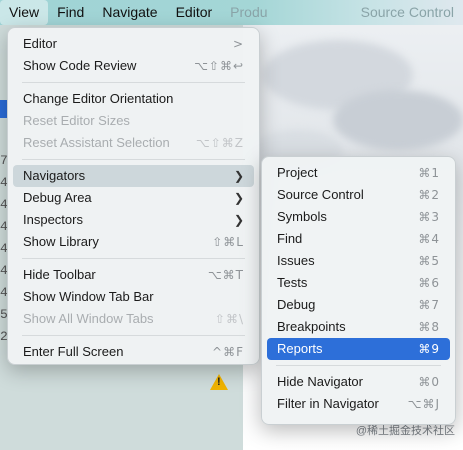  Describe the element at coordinates (228, 352) in the screenshot. I see `shortcut-label: ^⌘F` at that location.